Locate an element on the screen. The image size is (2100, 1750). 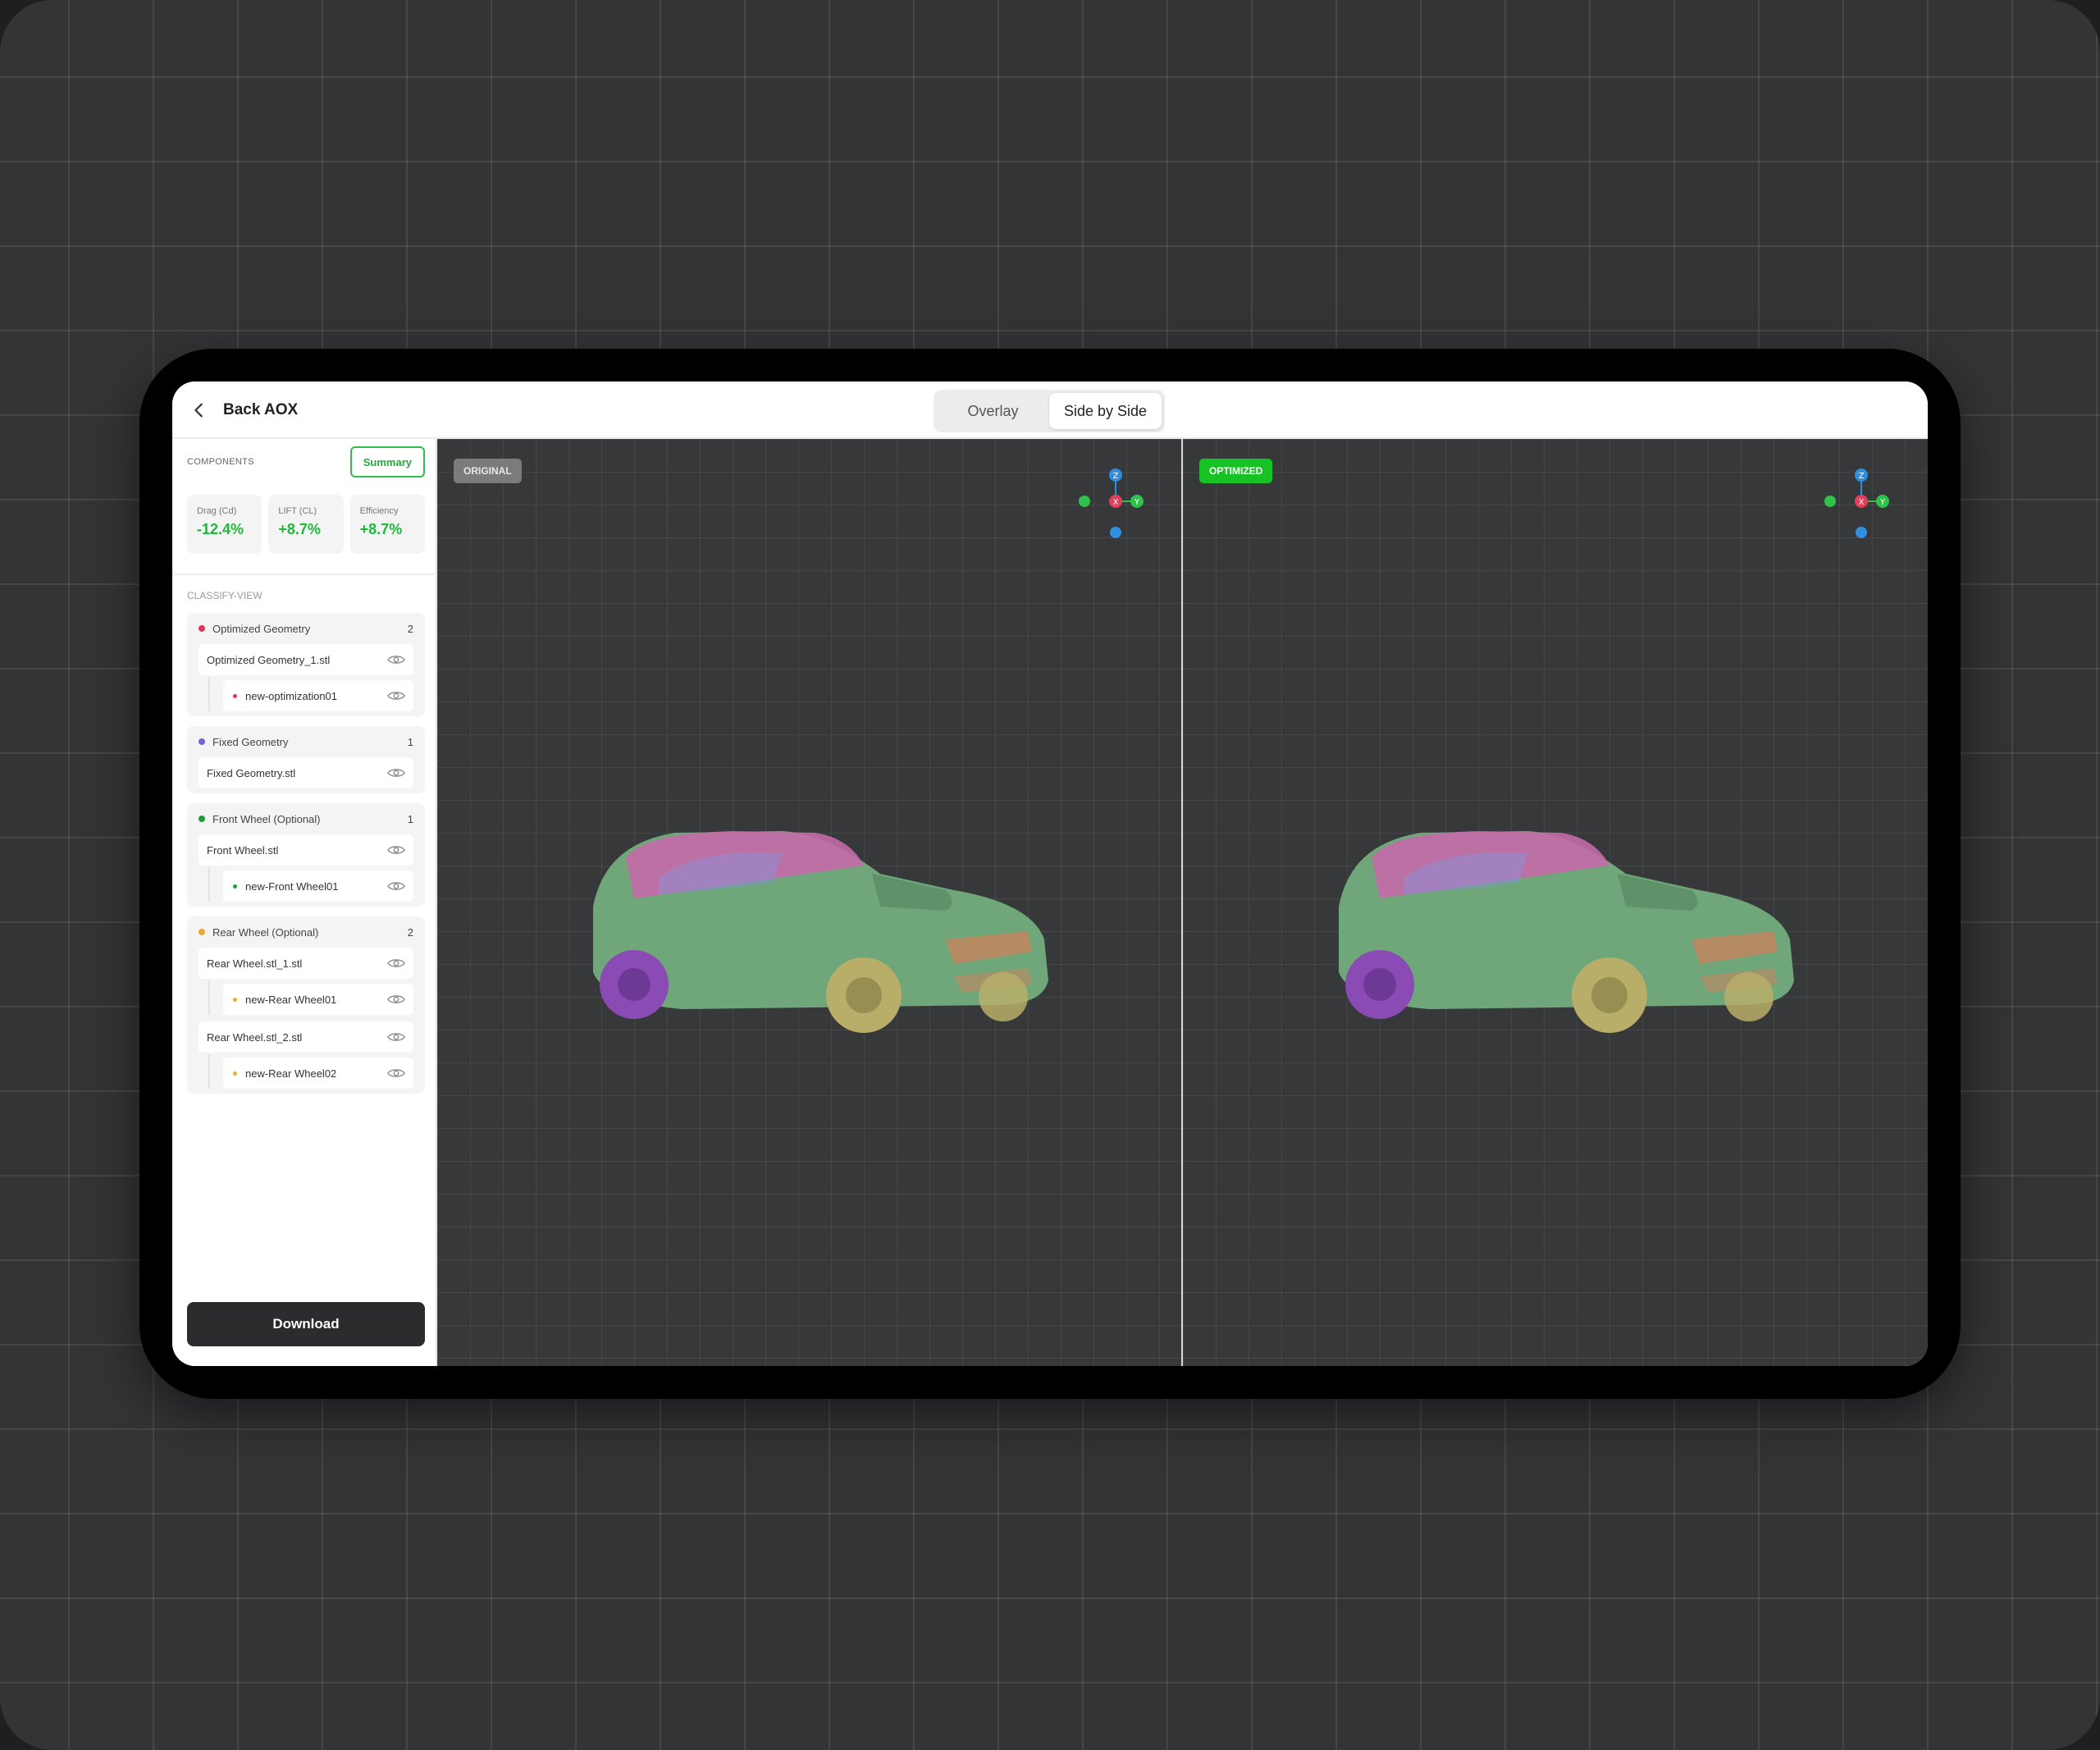
file-row: Fixed Geometry.stl is located at coordinates (306, 772).